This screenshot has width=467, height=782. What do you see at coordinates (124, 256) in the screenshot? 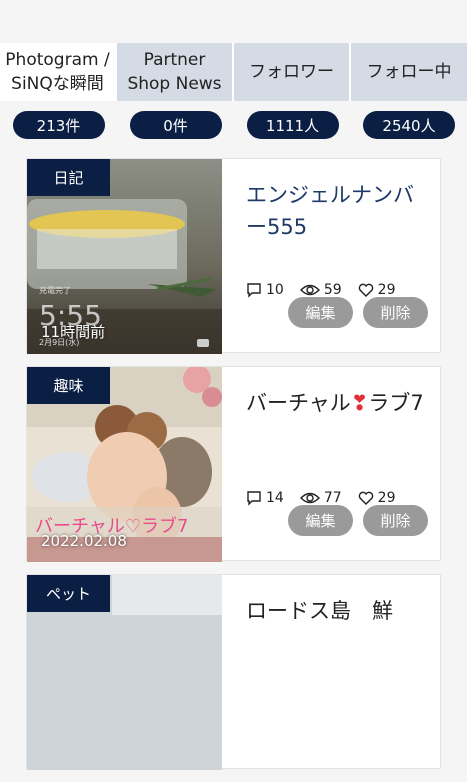
I see `post-thumbnail: 充電完了 5:55 2月9日(水) 日記 11時間前` at bounding box center [124, 256].